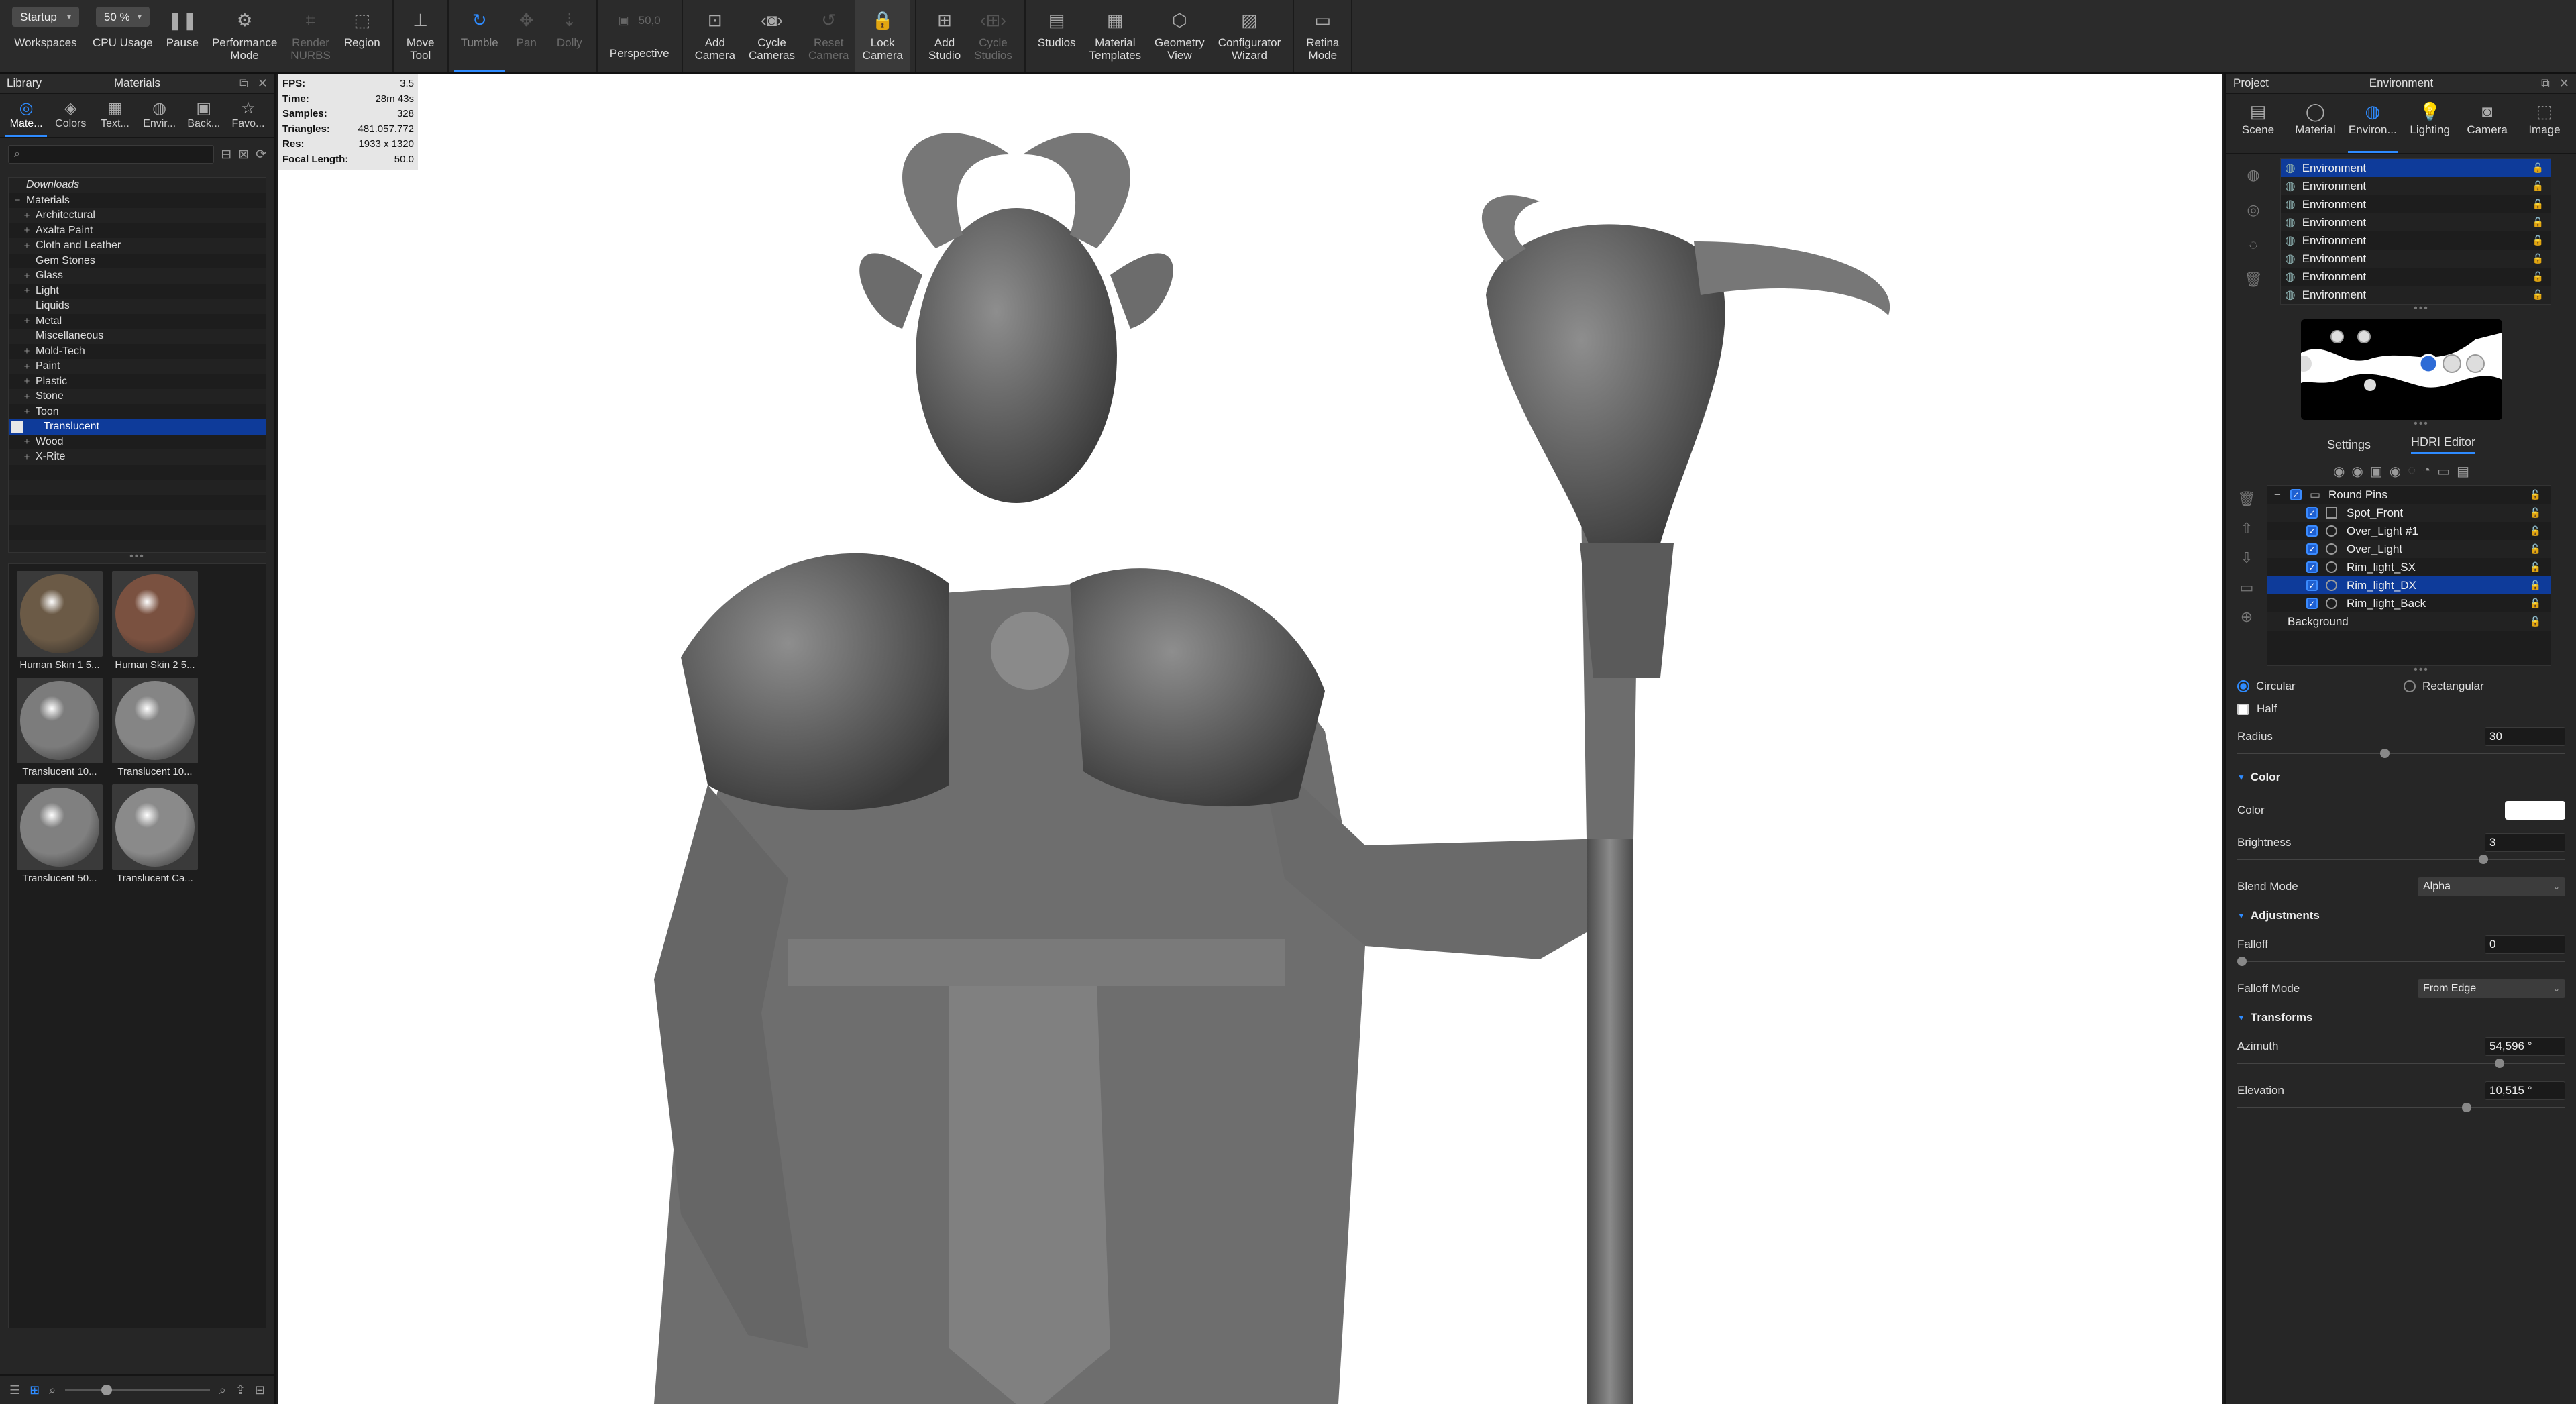 This screenshot has width=2576, height=1404. What do you see at coordinates (137, 185) in the screenshot?
I see `tree-item: Downloads` at bounding box center [137, 185].